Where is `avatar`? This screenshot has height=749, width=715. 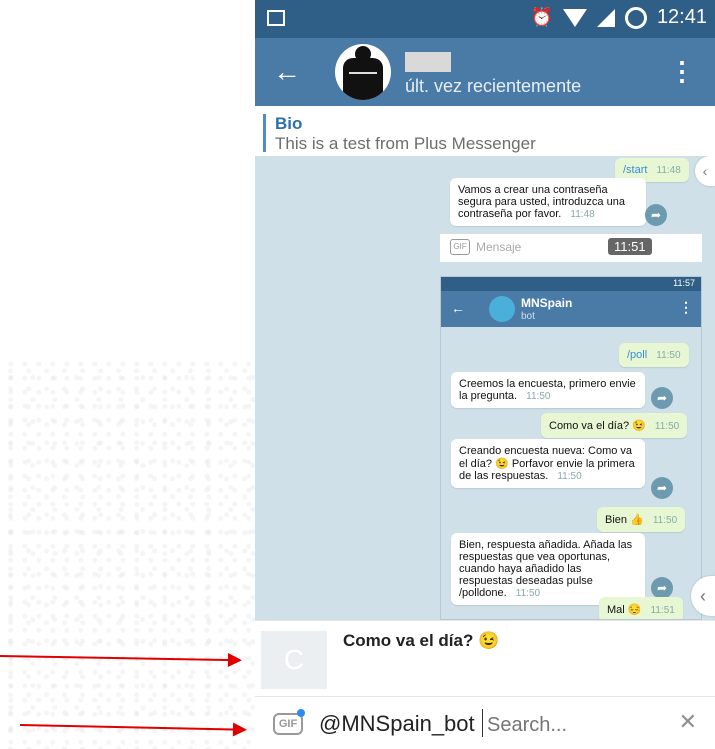
avatar is located at coordinates (363, 72).